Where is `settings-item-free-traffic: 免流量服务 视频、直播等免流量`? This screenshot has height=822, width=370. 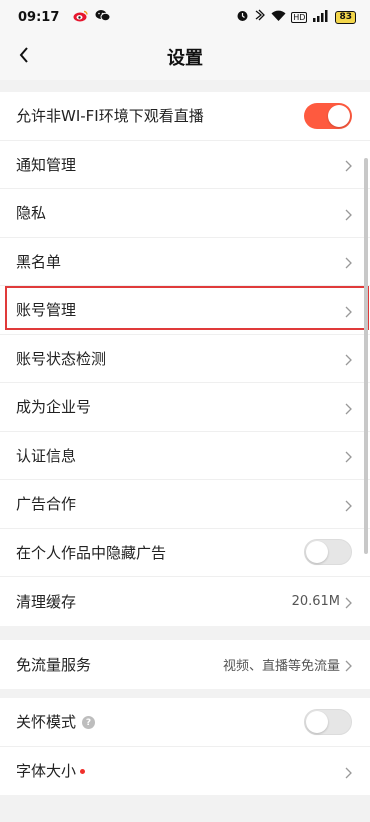 settings-item-free-traffic: 免流量服务 视频、直播等免流量 is located at coordinates (185, 664).